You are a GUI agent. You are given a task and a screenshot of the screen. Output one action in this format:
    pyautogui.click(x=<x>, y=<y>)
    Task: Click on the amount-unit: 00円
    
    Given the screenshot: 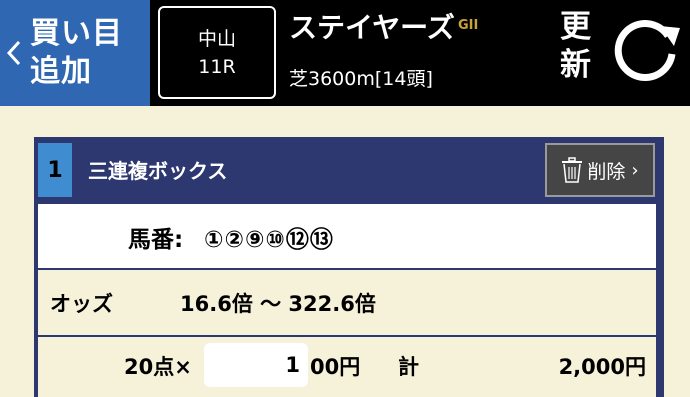 What is the action you would take?
    pyautogui.click(x=335, y=367)
    